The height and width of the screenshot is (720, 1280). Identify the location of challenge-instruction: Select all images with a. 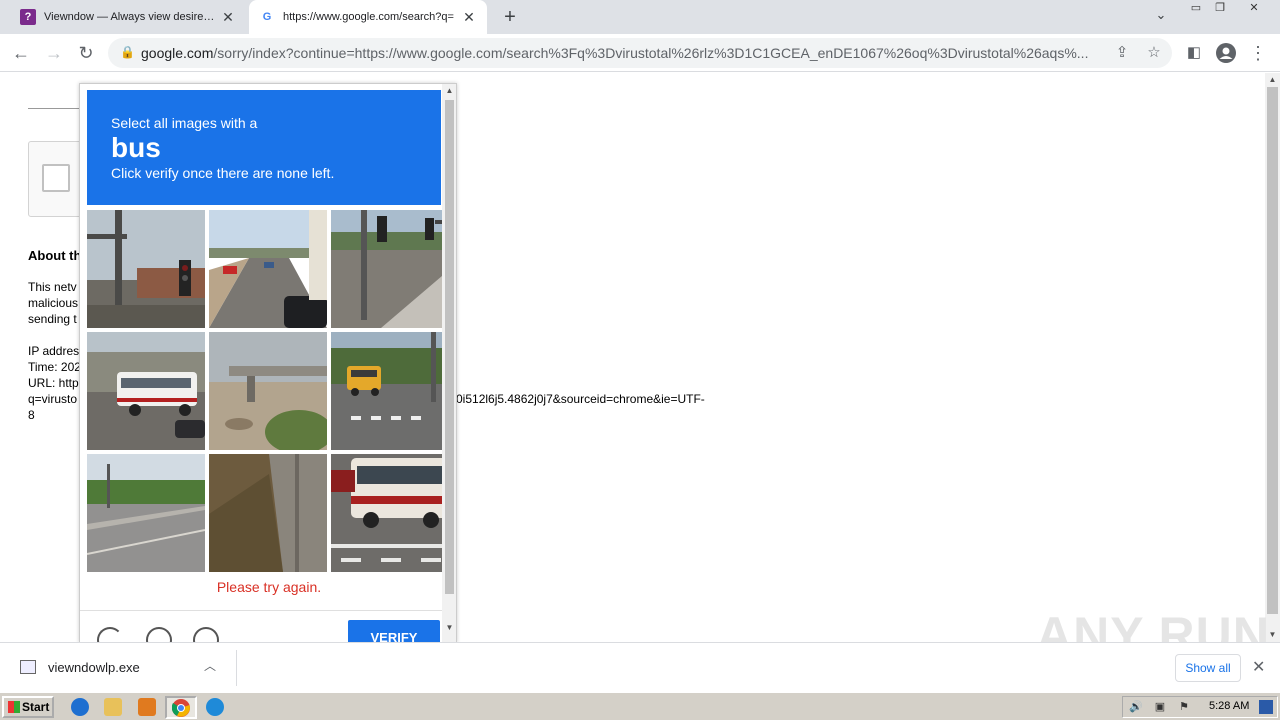
(184, 123).